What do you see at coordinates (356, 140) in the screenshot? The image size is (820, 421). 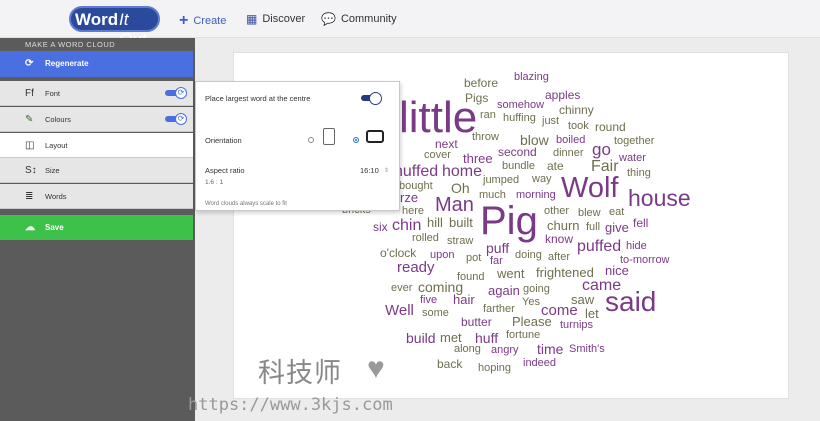 I see `landscape-radio` at bounding box center [356, 140].